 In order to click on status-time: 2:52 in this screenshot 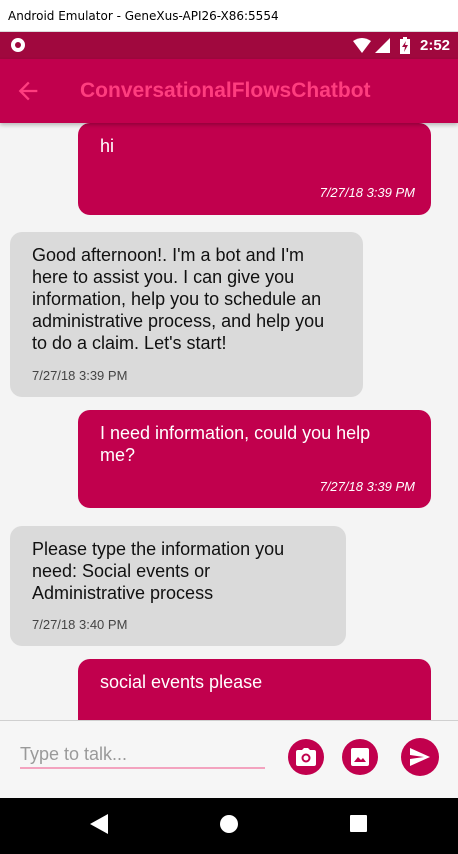, I will do `click(435, 45)`.